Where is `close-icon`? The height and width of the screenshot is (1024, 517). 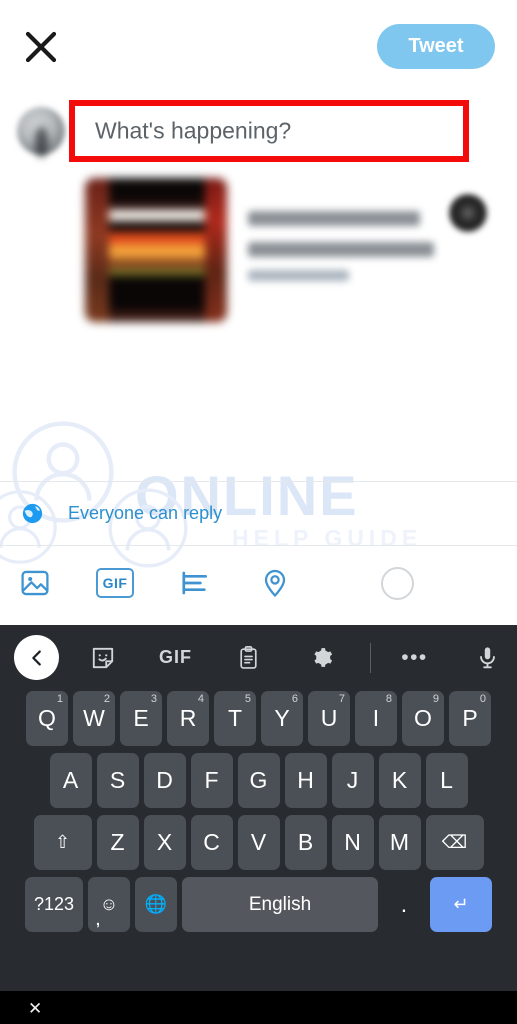
close-icon is located at coordinates (41, 47).